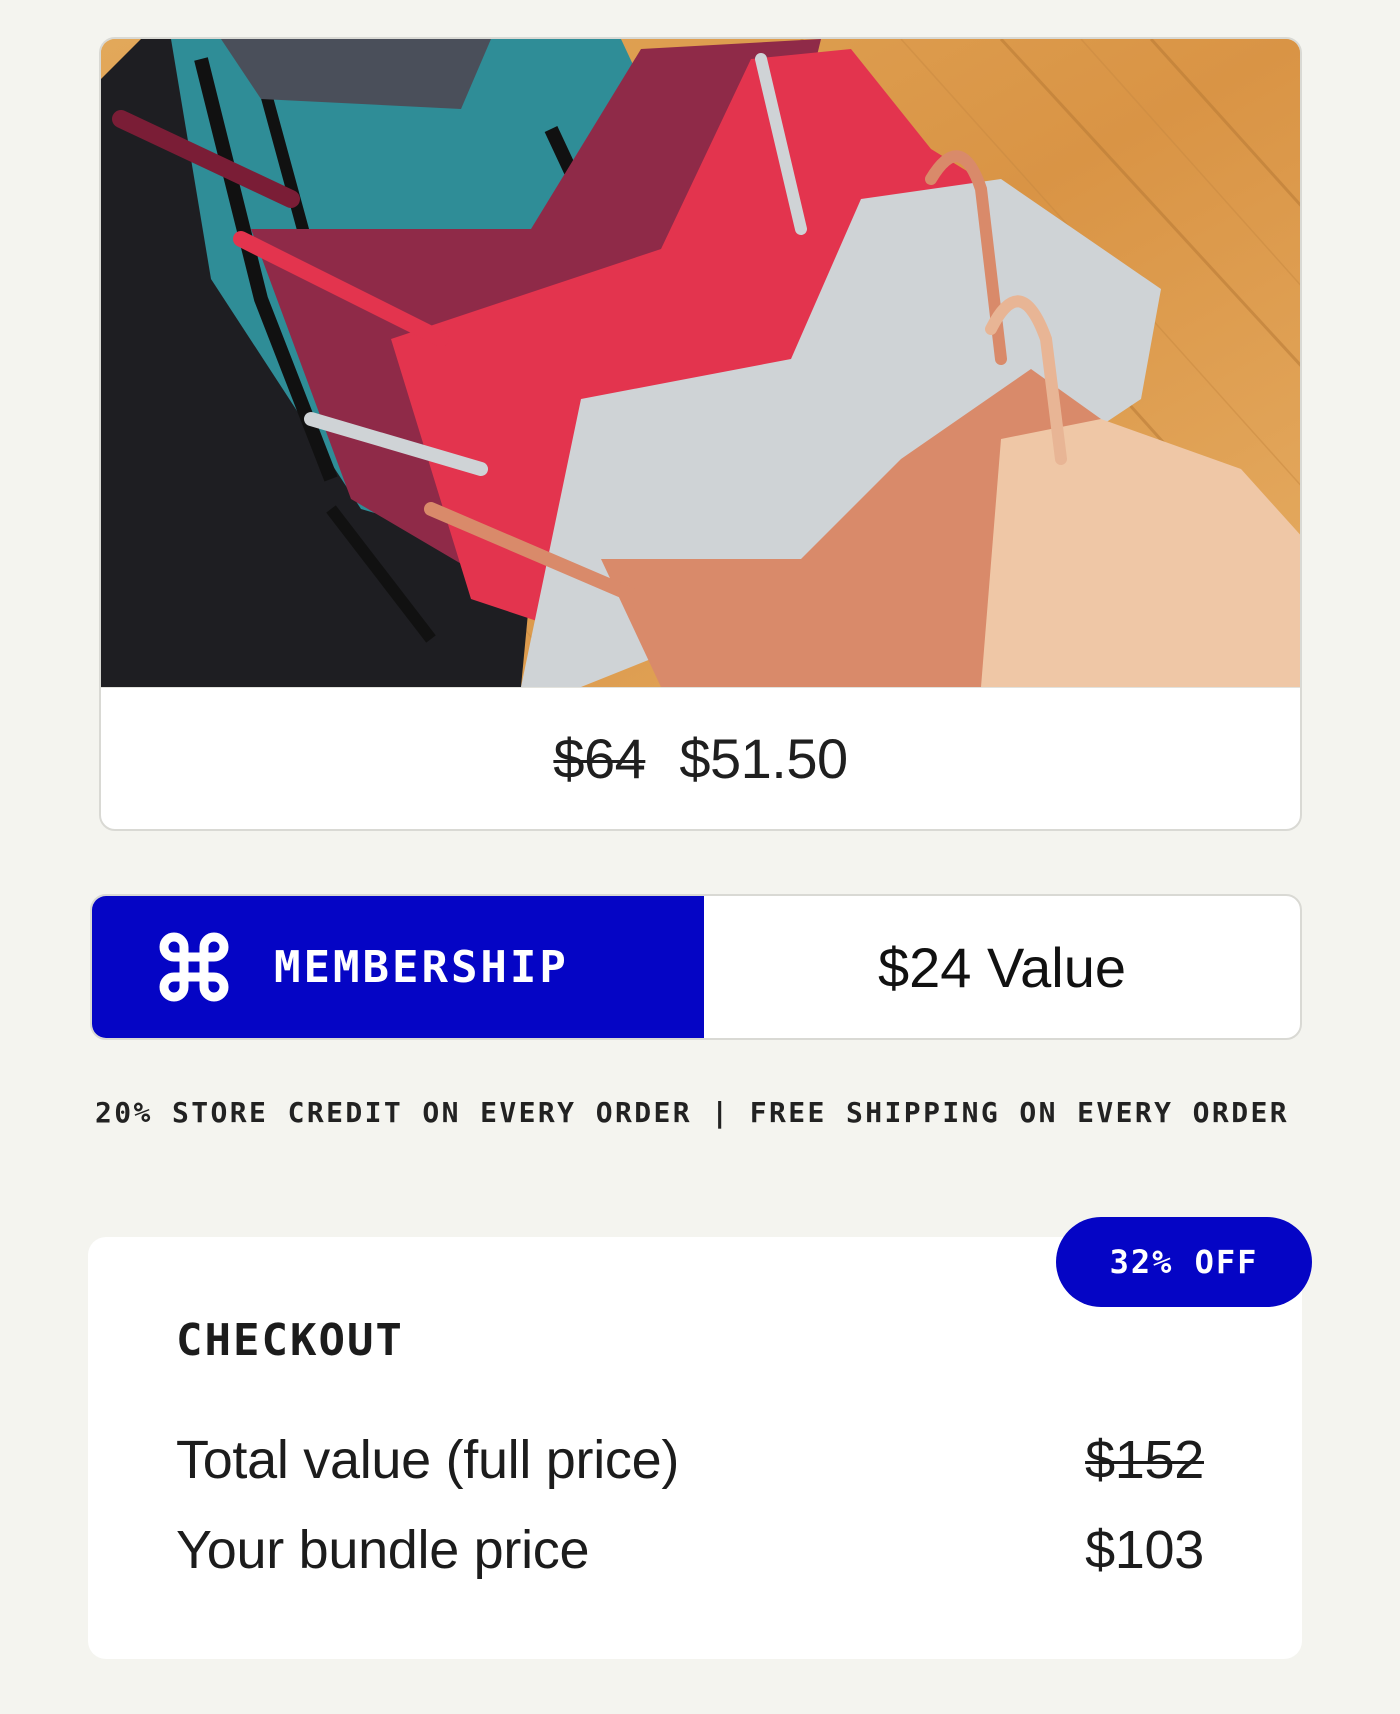  Describe the element at coordinates (1144, 1550) in the screenshot. I see `bundle-price-value: $103` at that location.